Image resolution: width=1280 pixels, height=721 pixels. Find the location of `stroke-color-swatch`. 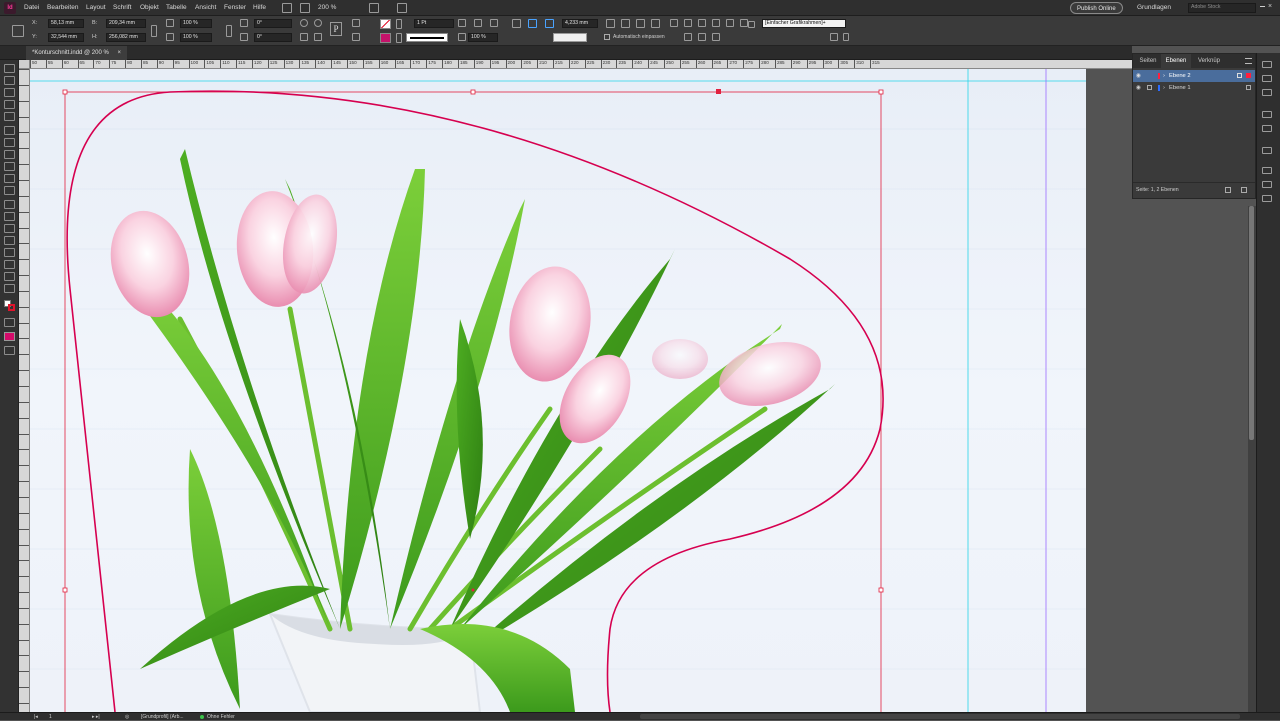

stroke-color-swatch is located at coordinates (385, 38).